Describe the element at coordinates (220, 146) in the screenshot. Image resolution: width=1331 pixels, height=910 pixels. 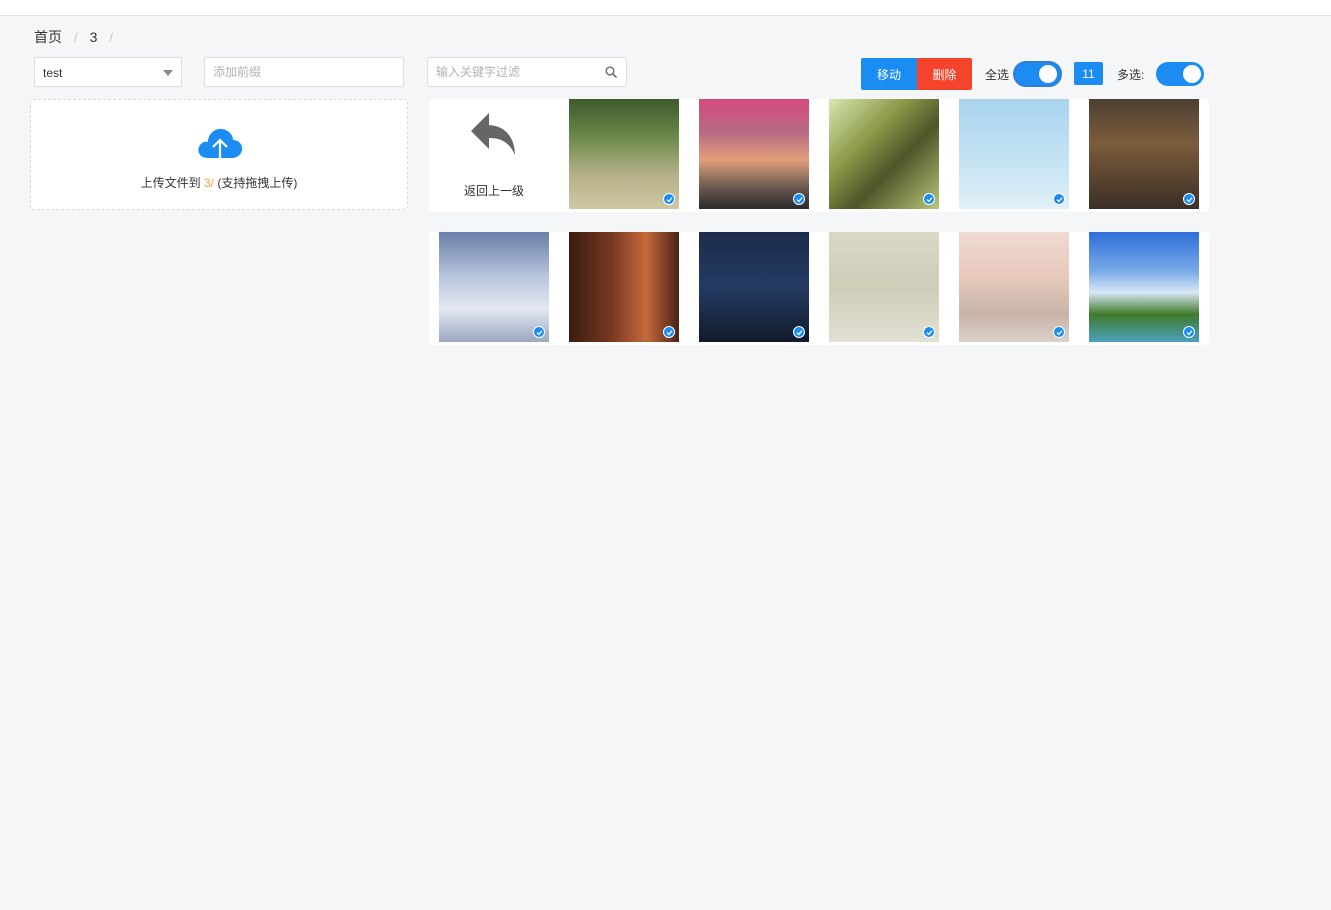
I see `cloud-upload-icon` at that location.